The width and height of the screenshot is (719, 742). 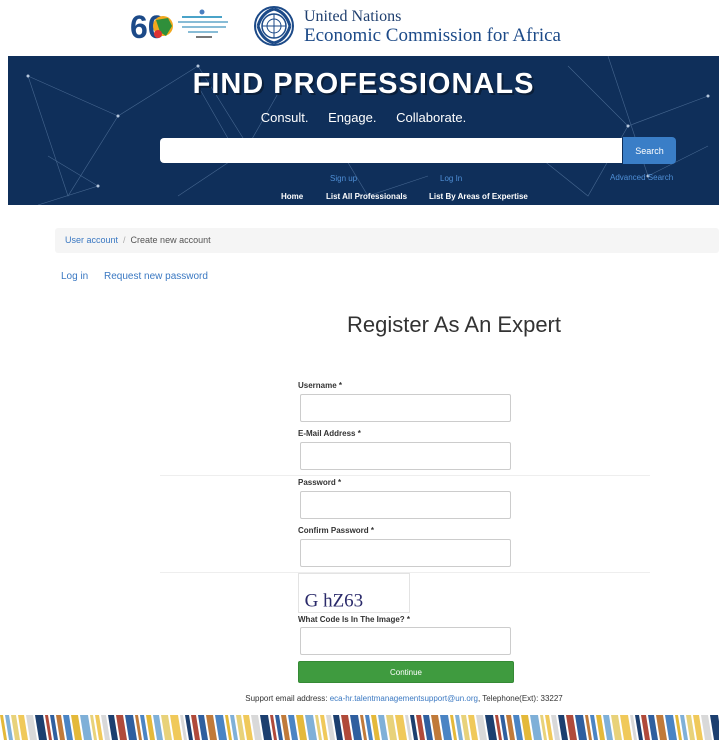 What do you see at coordinates (320, 482) in the screenshot?
I see `password-label: Password *` at bounding box center [320, 482].